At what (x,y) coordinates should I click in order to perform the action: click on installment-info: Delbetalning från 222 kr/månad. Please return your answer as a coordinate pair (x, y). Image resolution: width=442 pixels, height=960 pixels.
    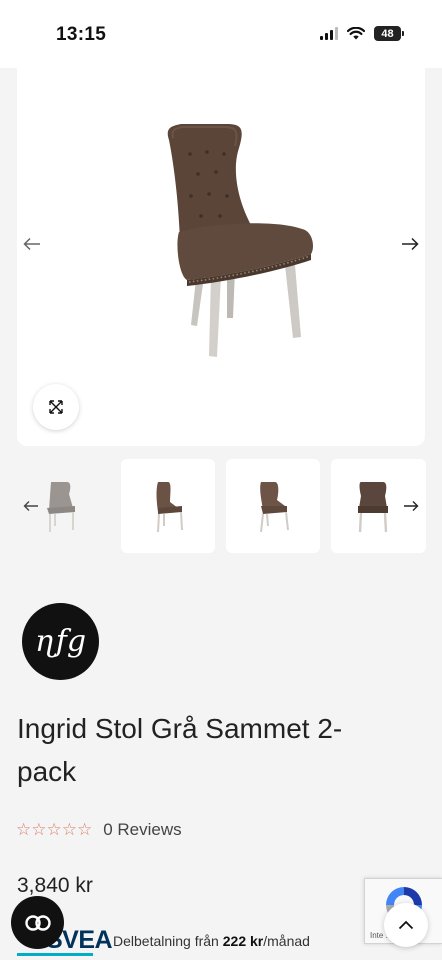
    Looking at the image, I should click on (211, 941).